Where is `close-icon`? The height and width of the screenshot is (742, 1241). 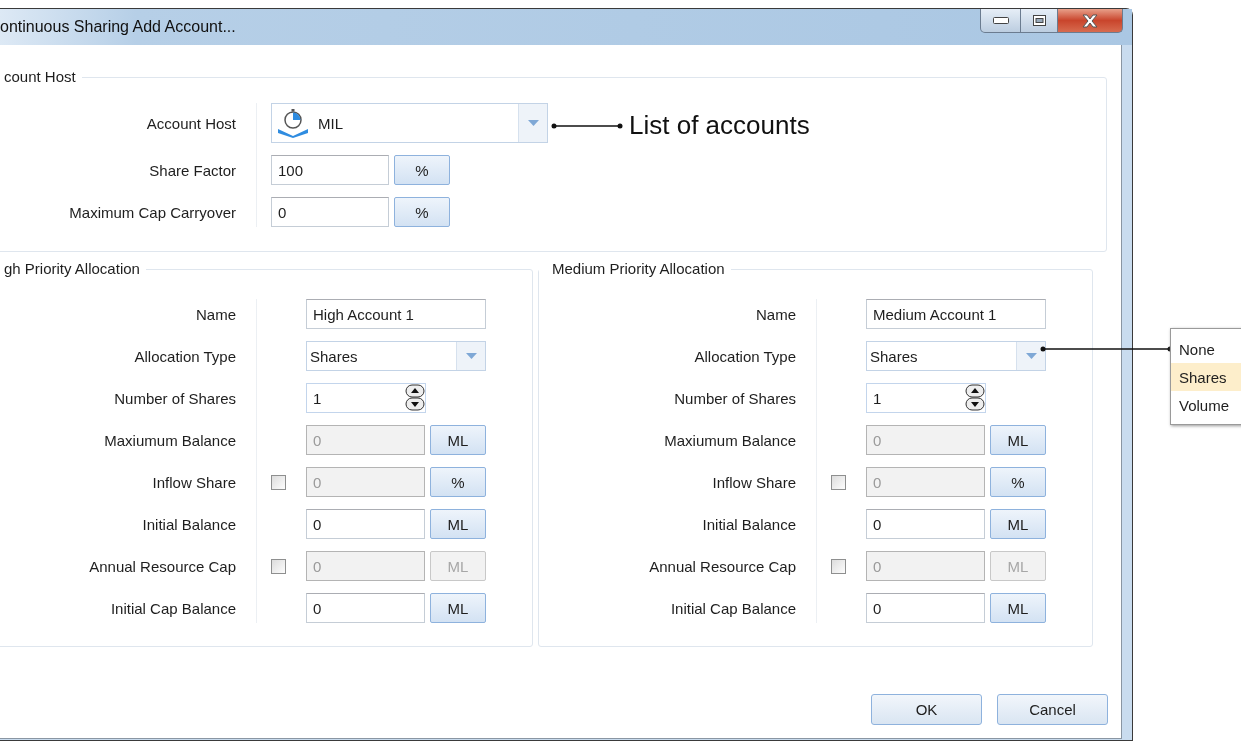
close-icon is located at coordinates (1090, 20).